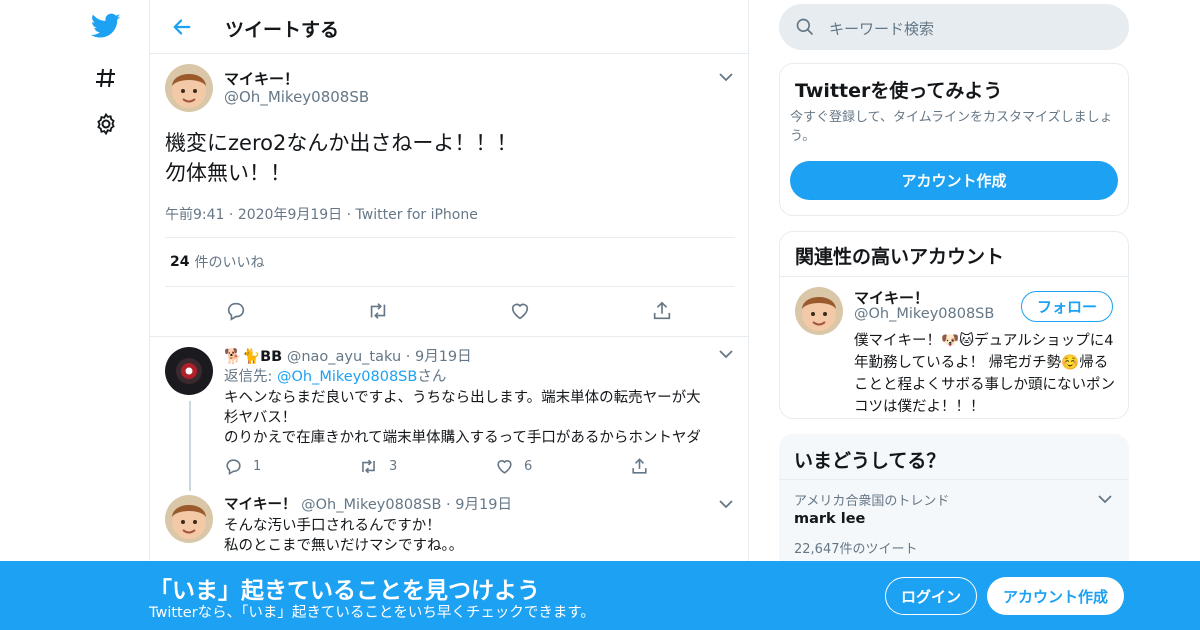 The width and height of the screenshot is (1200, 630). What do you see at coordinates (260, 418) in the screenshot?
I see `reply-text-line: 杉ヤバス！` at bounding box center [260, 418].